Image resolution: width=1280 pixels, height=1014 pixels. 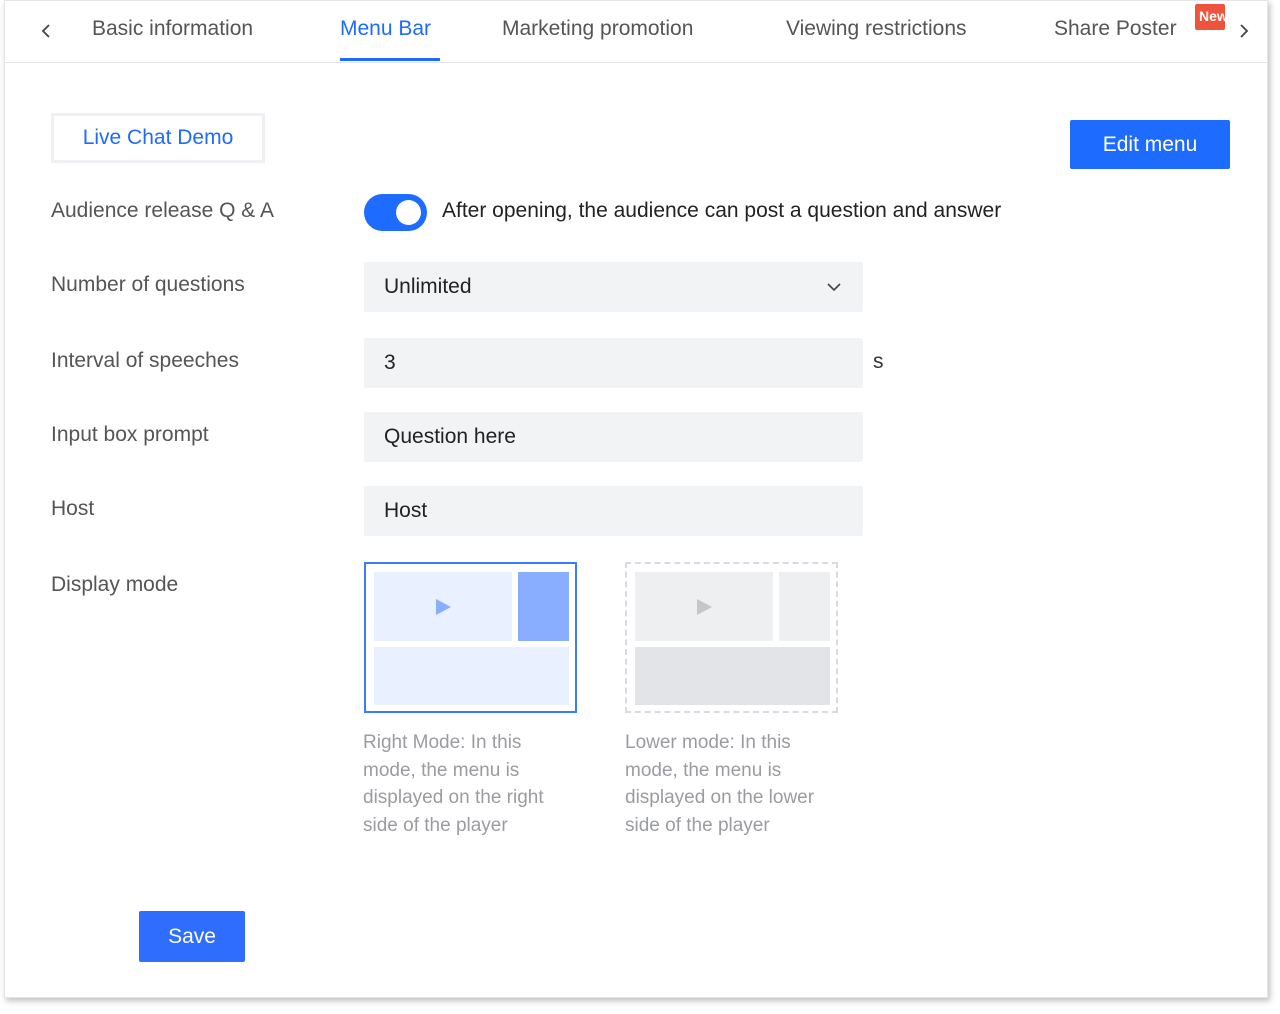 I want to click on chevron-down-icon, so click(x=834, y=287).